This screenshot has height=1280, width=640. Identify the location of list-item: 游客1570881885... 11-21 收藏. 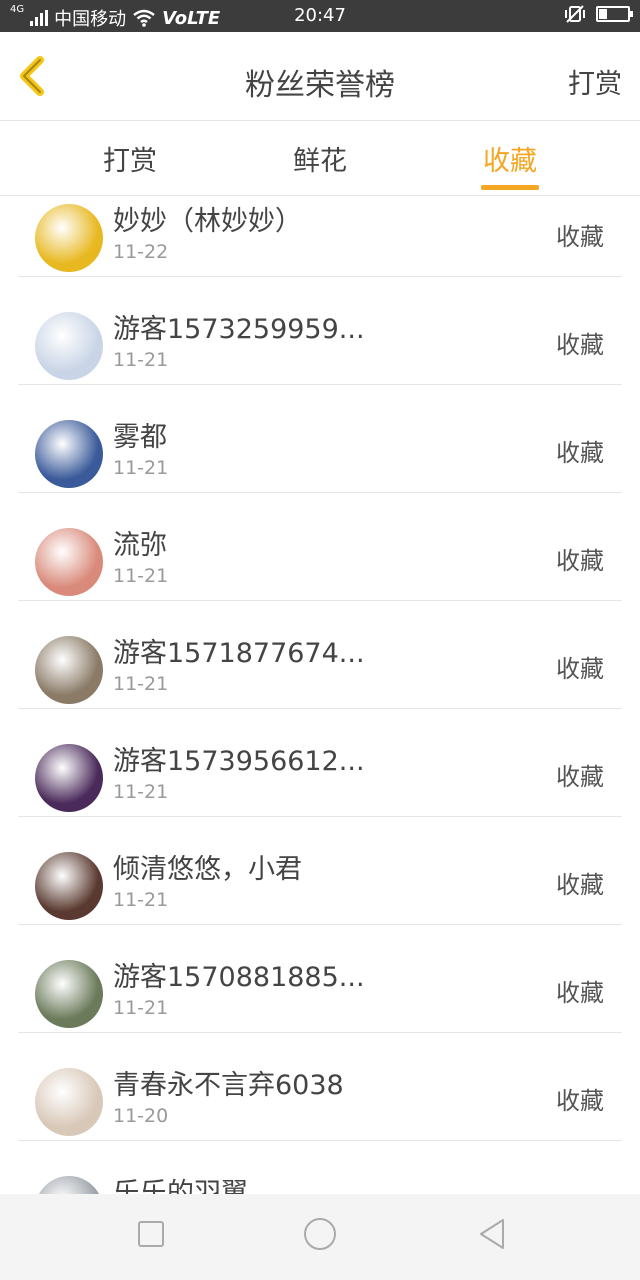
(320, 979).